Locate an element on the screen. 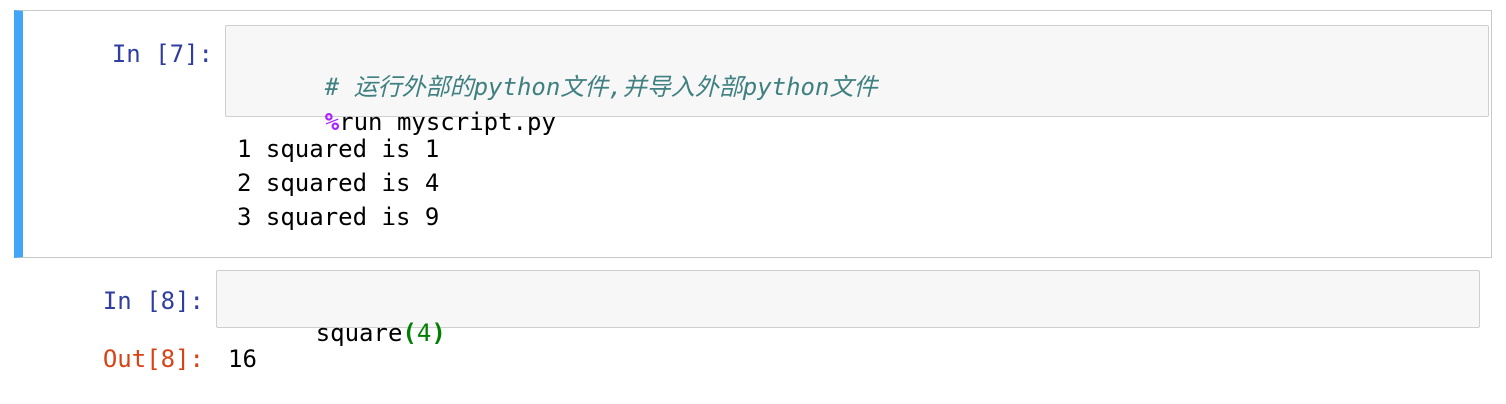  func-arg: 4 is located at coordinates (424, 333).